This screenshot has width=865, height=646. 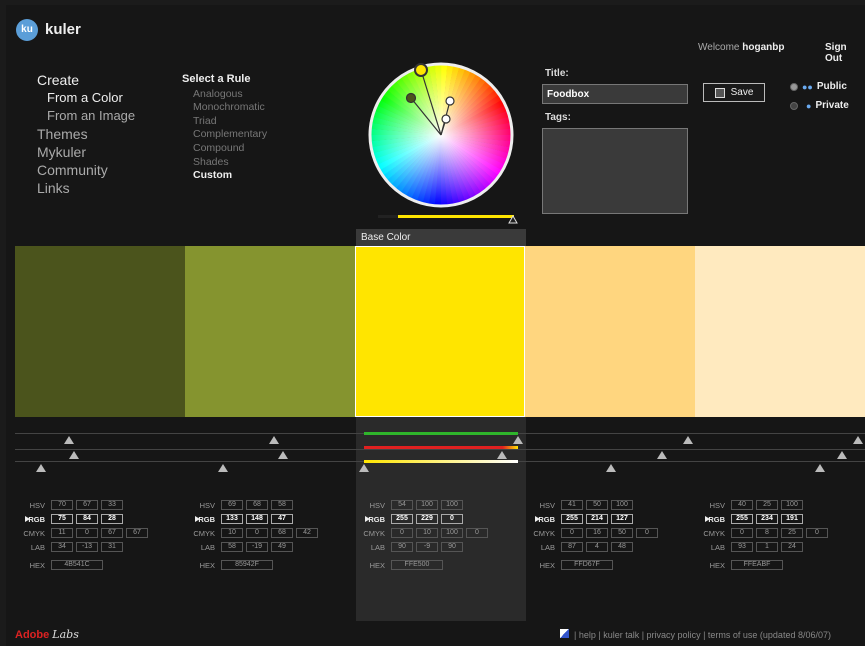 I want to click on brand-name: kuler, so click(x=63, y=29).